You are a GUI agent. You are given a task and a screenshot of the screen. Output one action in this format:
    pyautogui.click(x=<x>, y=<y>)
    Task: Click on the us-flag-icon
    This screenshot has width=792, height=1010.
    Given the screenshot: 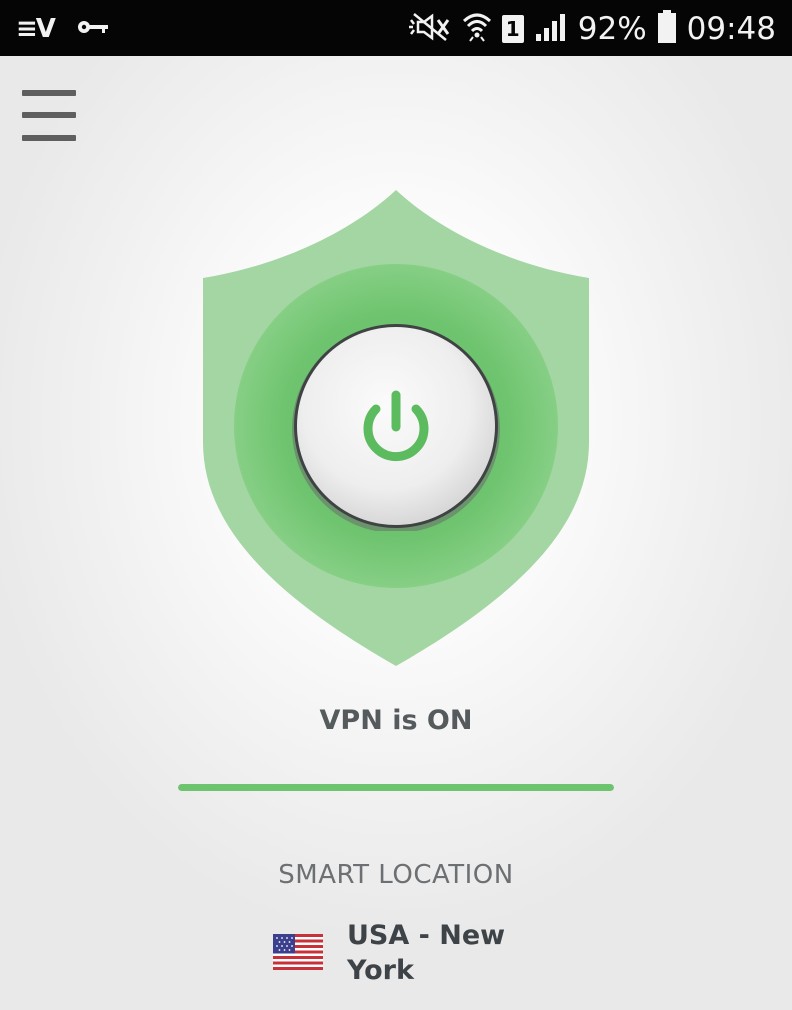 What is the action you would take?
    pyautogui.click(x=298, y=952)
    